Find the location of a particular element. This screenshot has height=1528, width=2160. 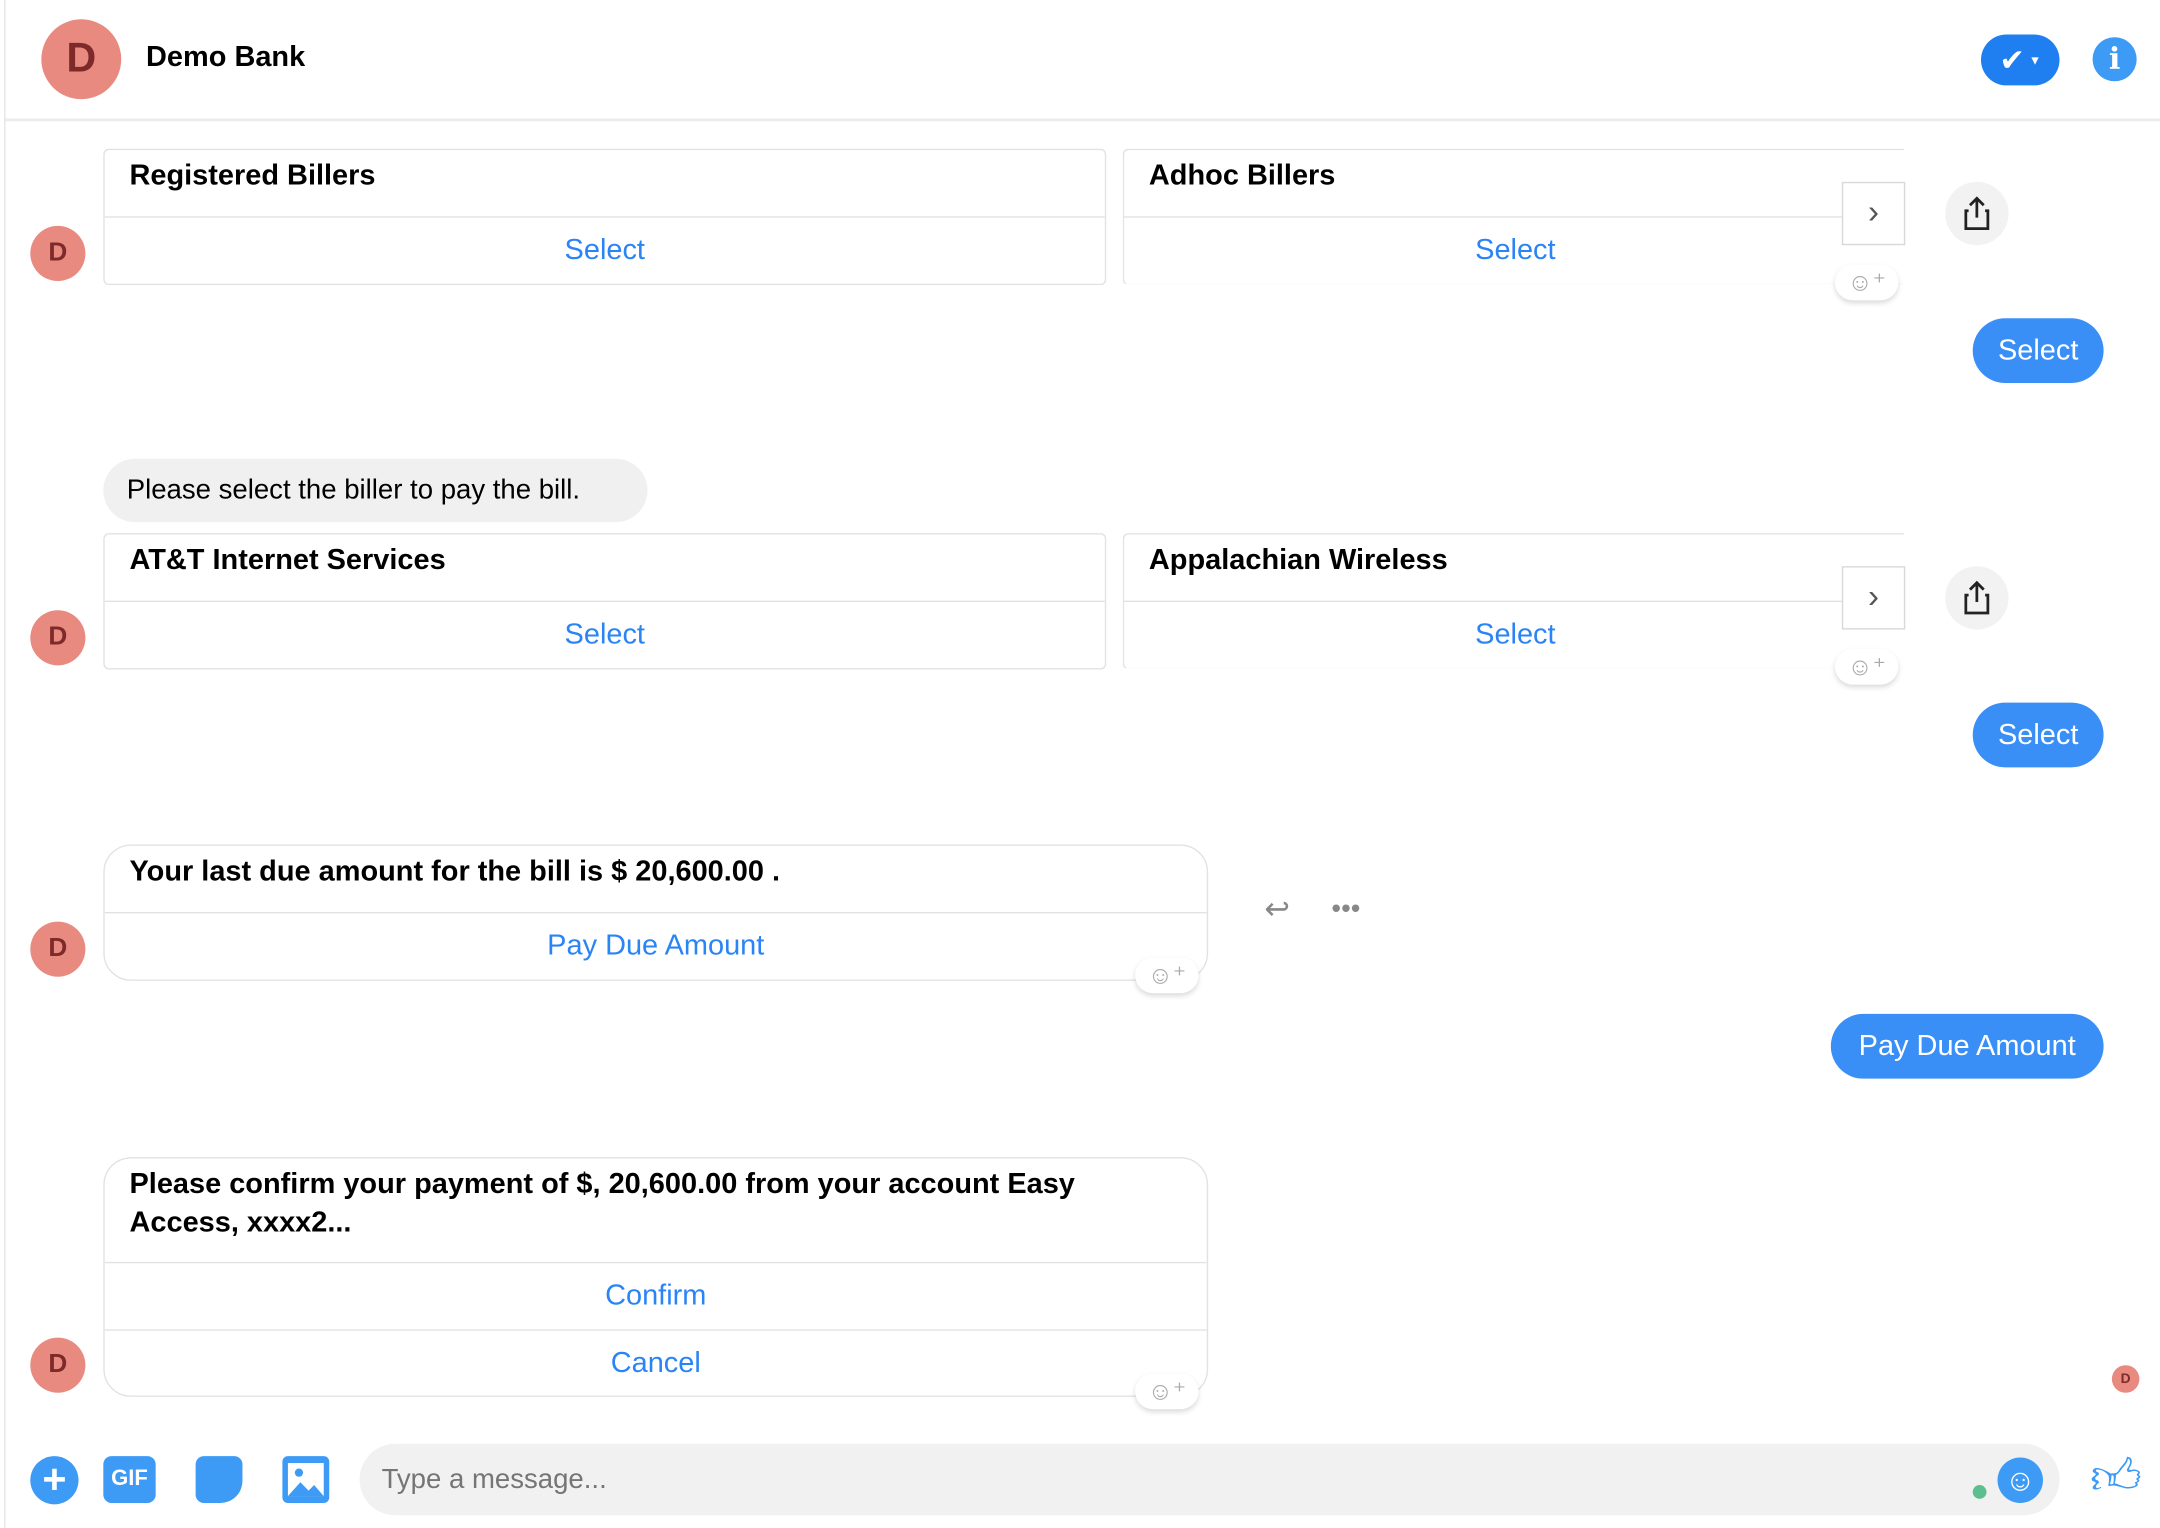

info-icon: i is located at coordinates (2114, 59).